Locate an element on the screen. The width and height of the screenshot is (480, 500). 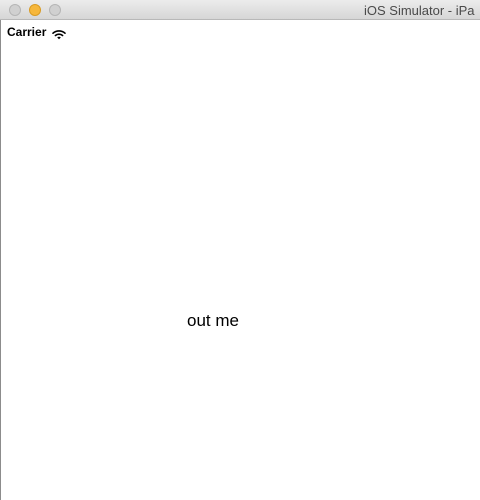
wifi-icon is located at coordinates (59, 33).